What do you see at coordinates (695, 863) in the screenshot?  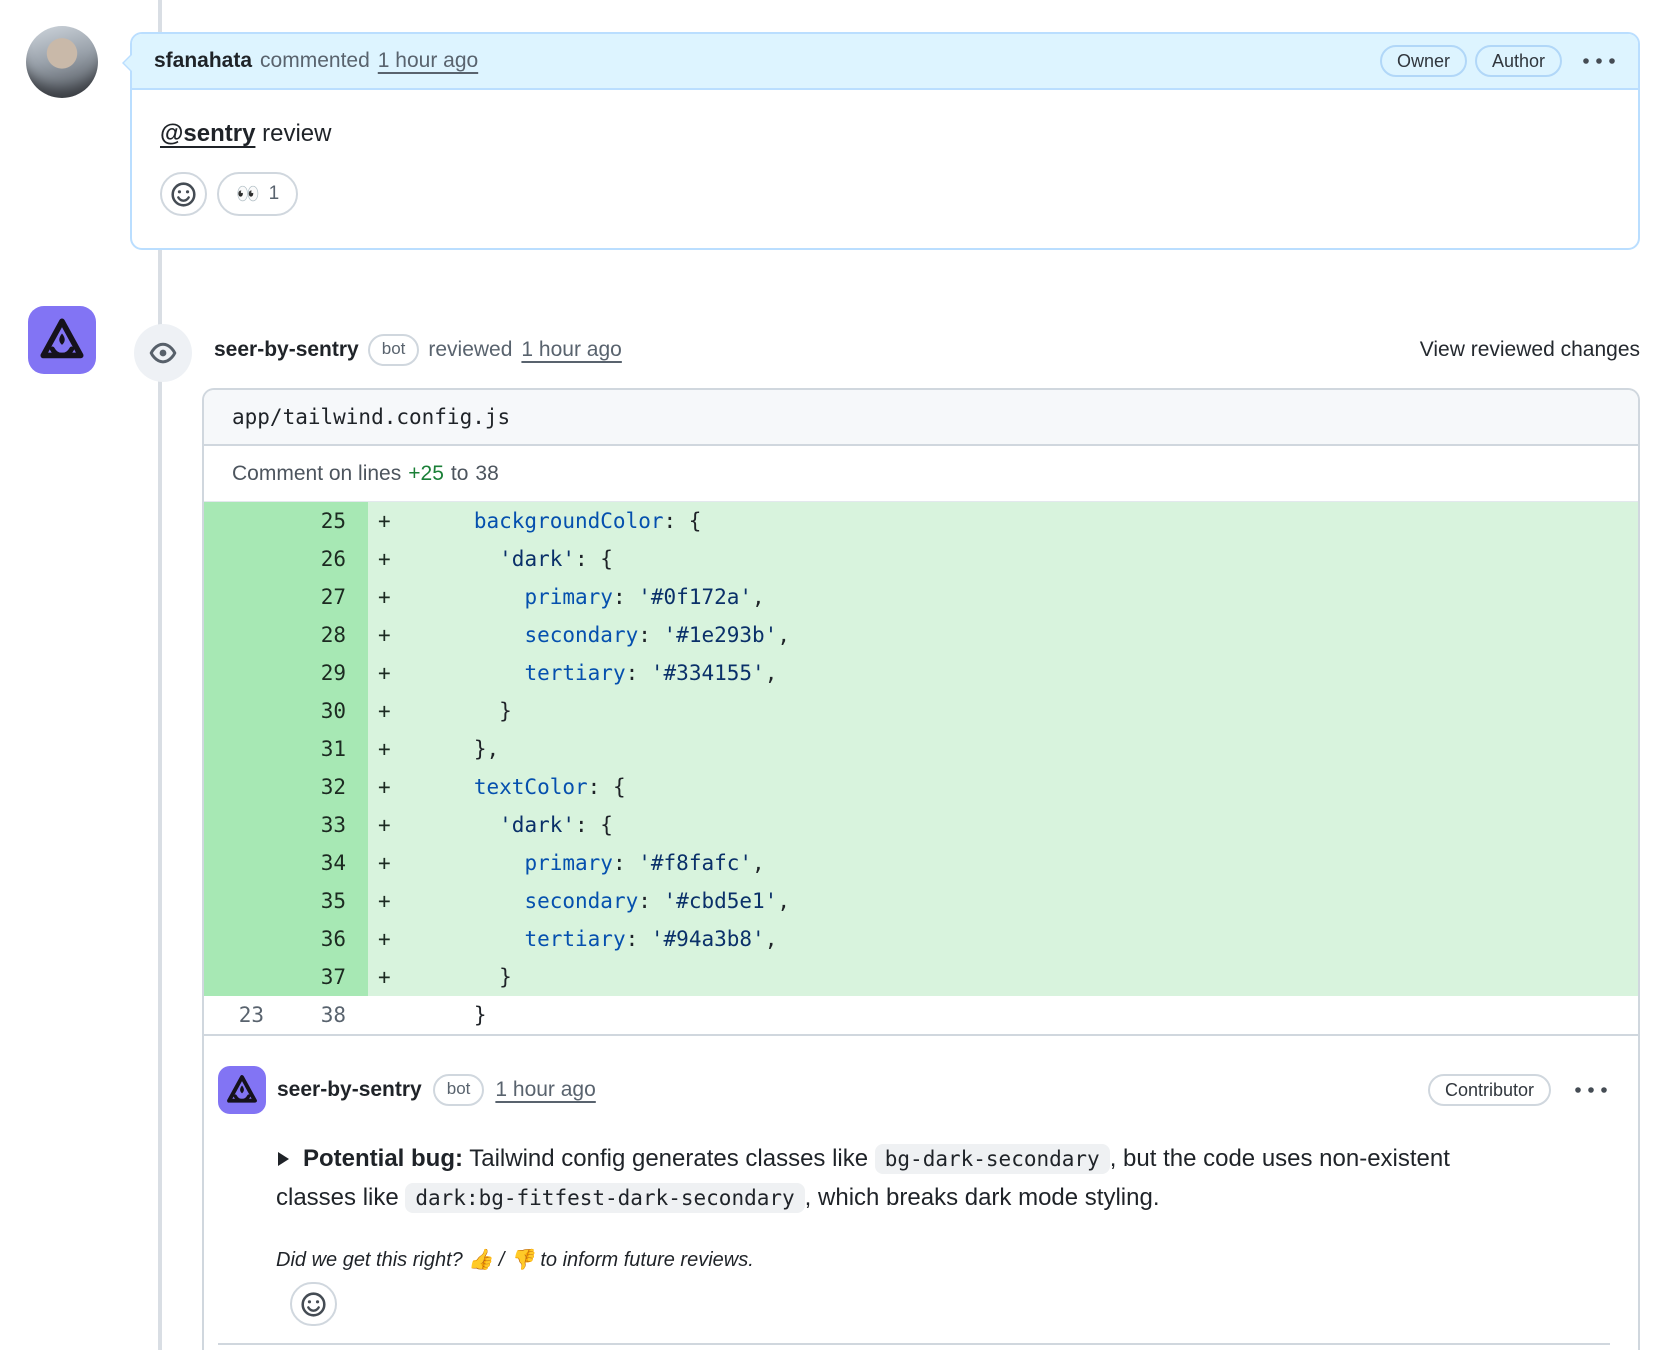 I see `code-token: '#f8fafc'` at bounding box center [695, 863].